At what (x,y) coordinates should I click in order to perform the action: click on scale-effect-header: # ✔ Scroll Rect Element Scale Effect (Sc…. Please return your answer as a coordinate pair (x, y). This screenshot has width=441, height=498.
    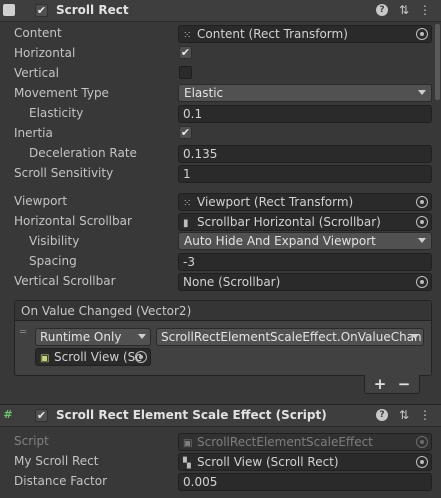
    Looking at the image, I should click on (220, 416).